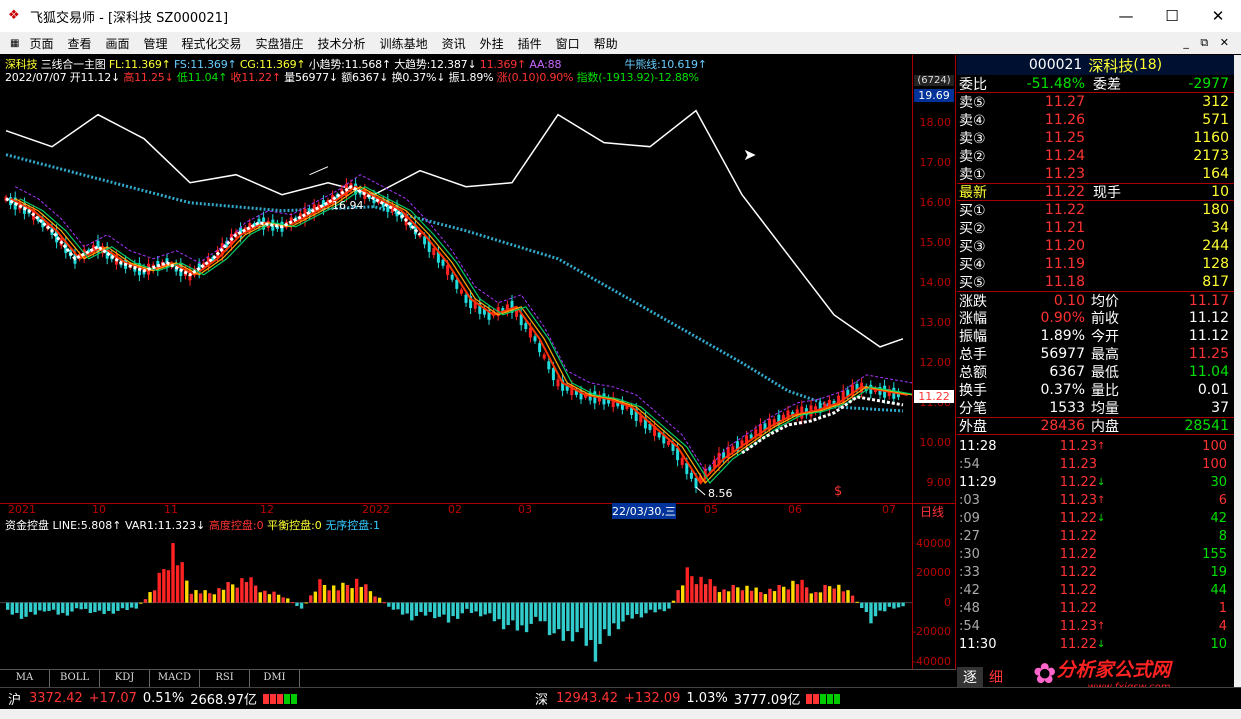 The width and height of the screenshot is (1241, 719). Describe the element at coordinates (973, 409) in the screenshot. I see `stat-label-a: 分笔` at that location.